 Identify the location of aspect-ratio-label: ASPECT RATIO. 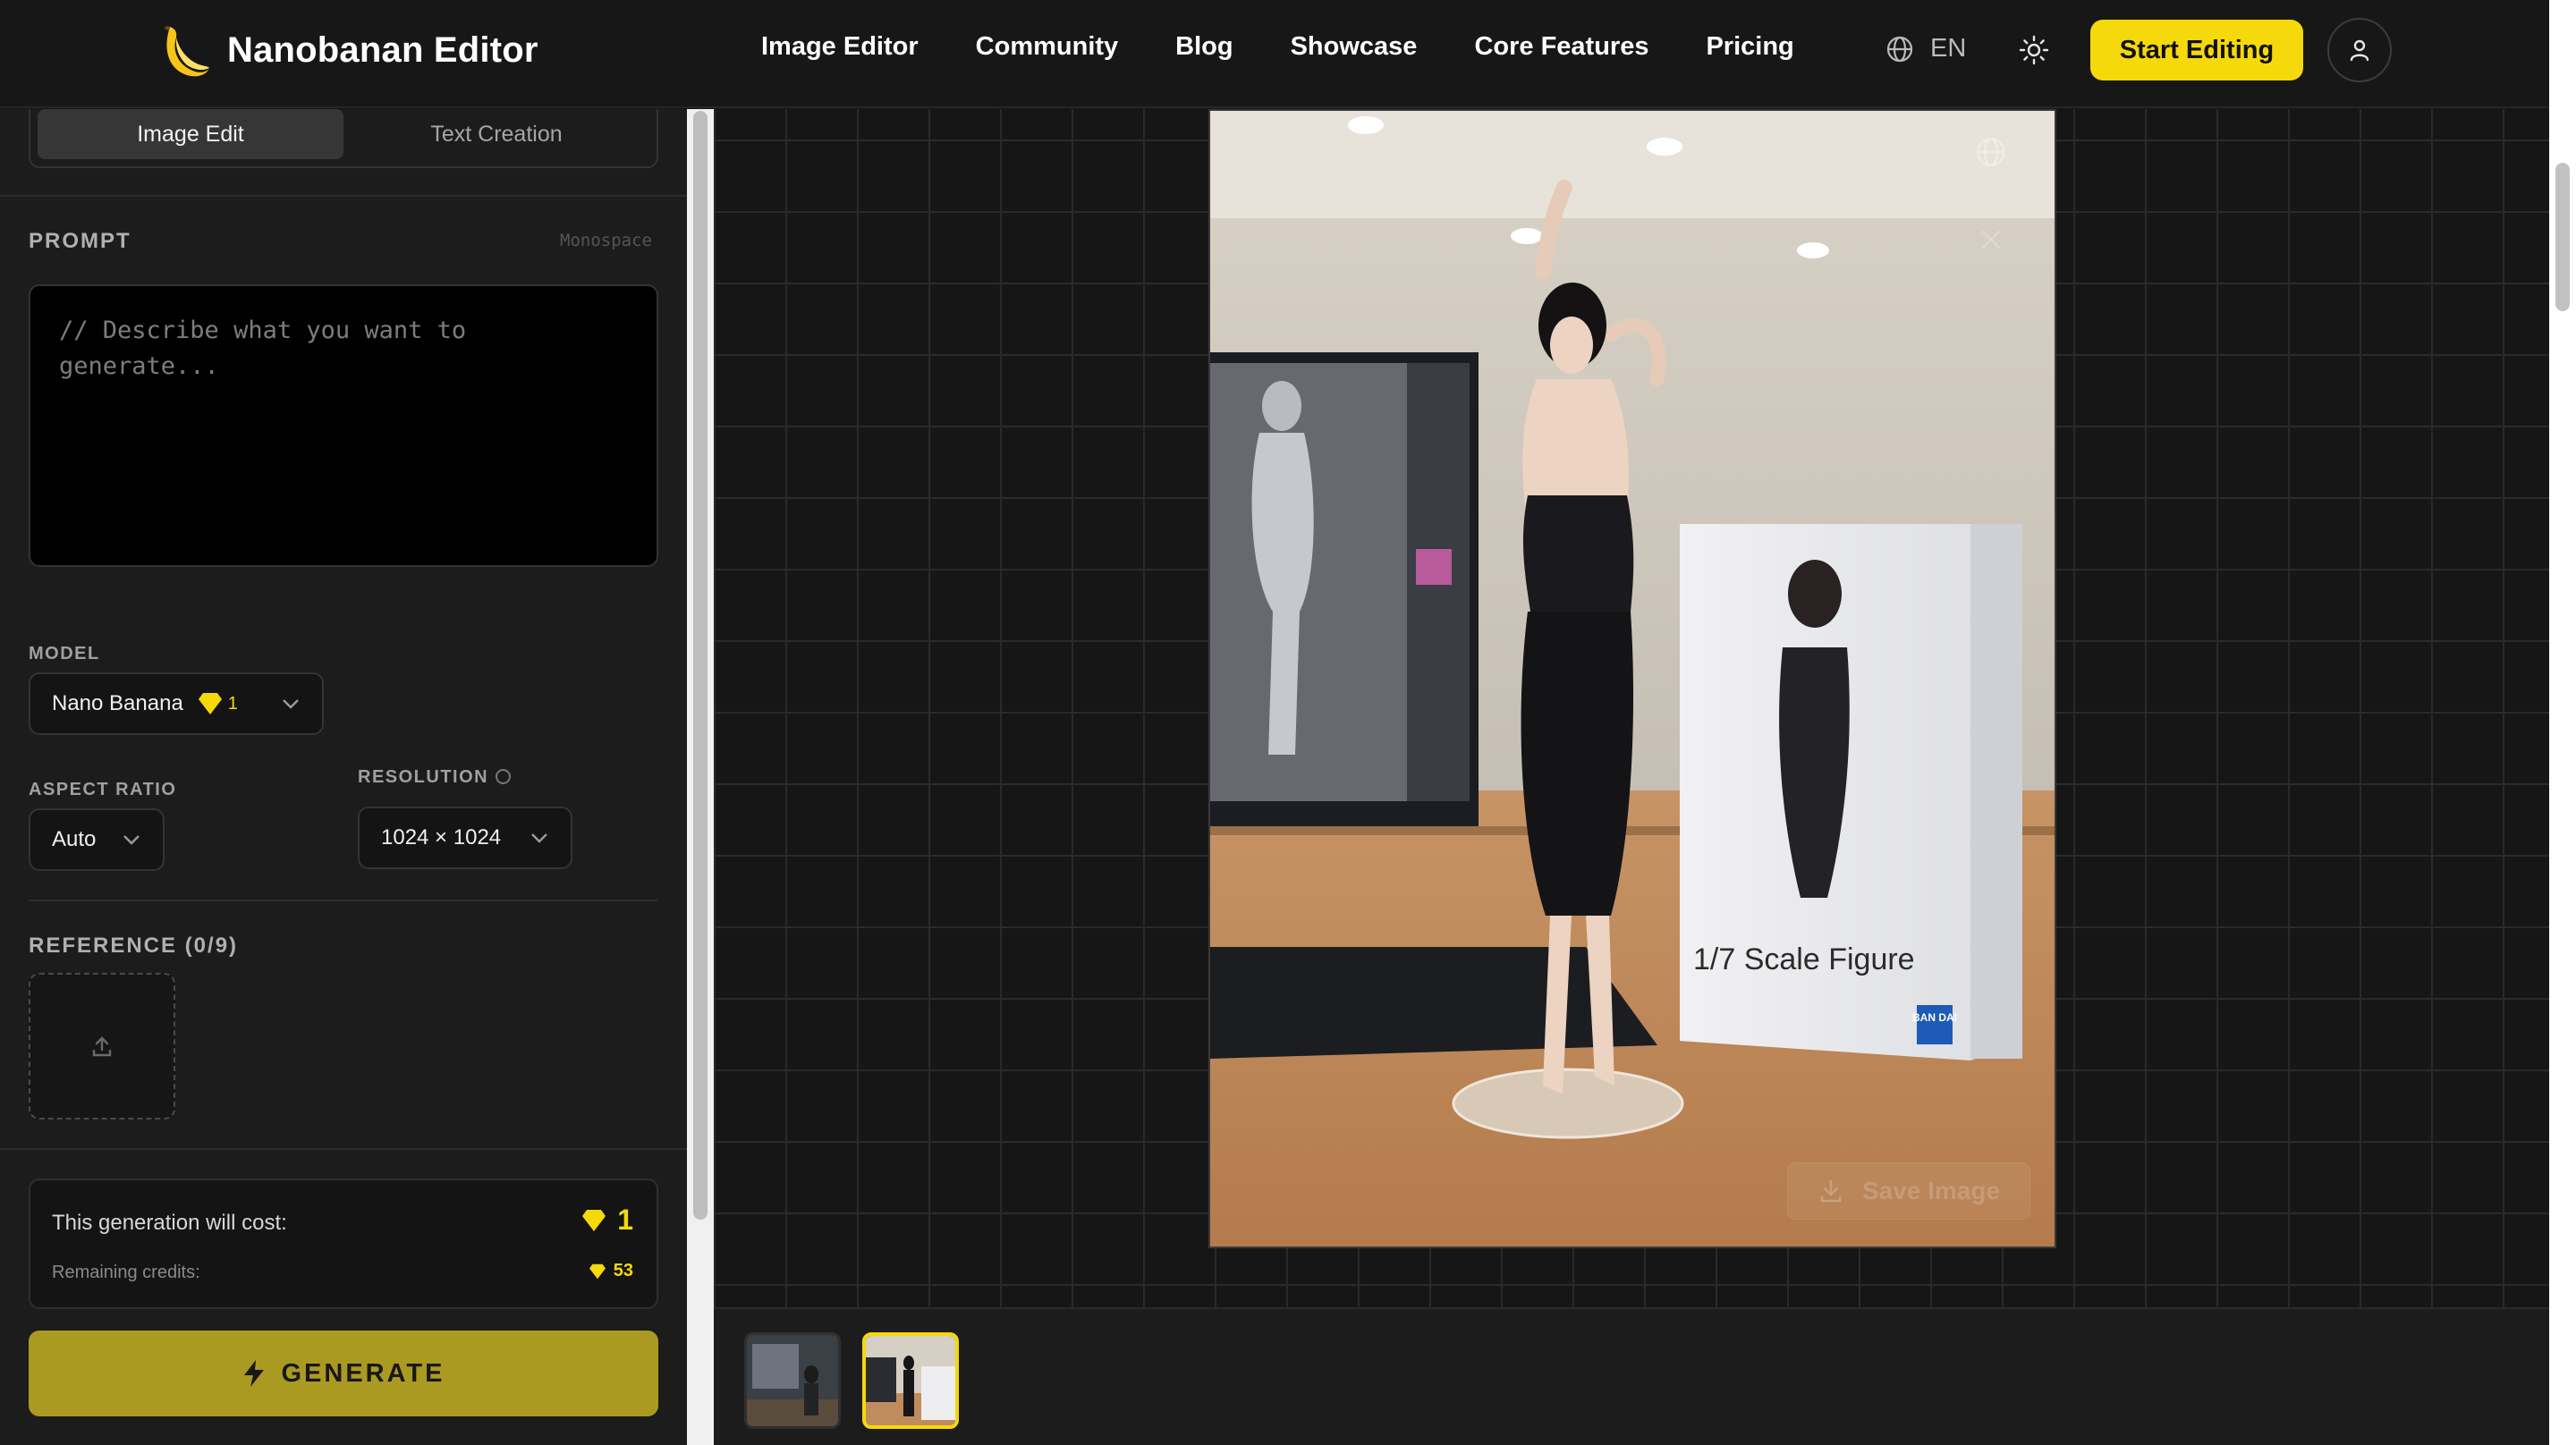
(103, 789).